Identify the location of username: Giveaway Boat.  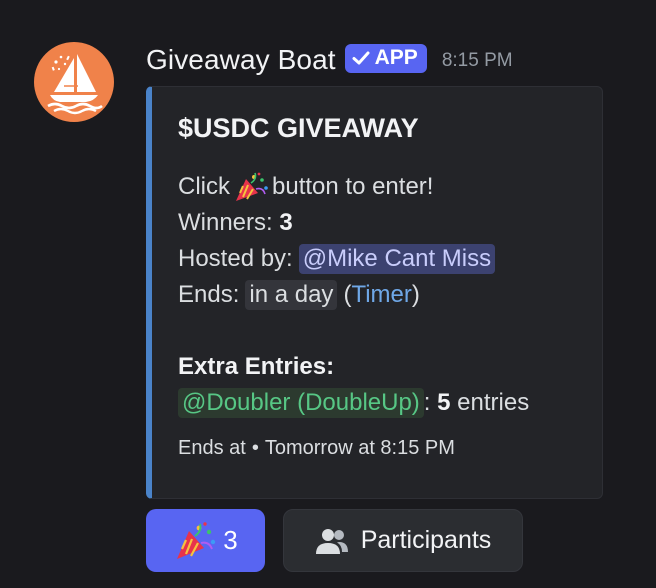
(241, 60).